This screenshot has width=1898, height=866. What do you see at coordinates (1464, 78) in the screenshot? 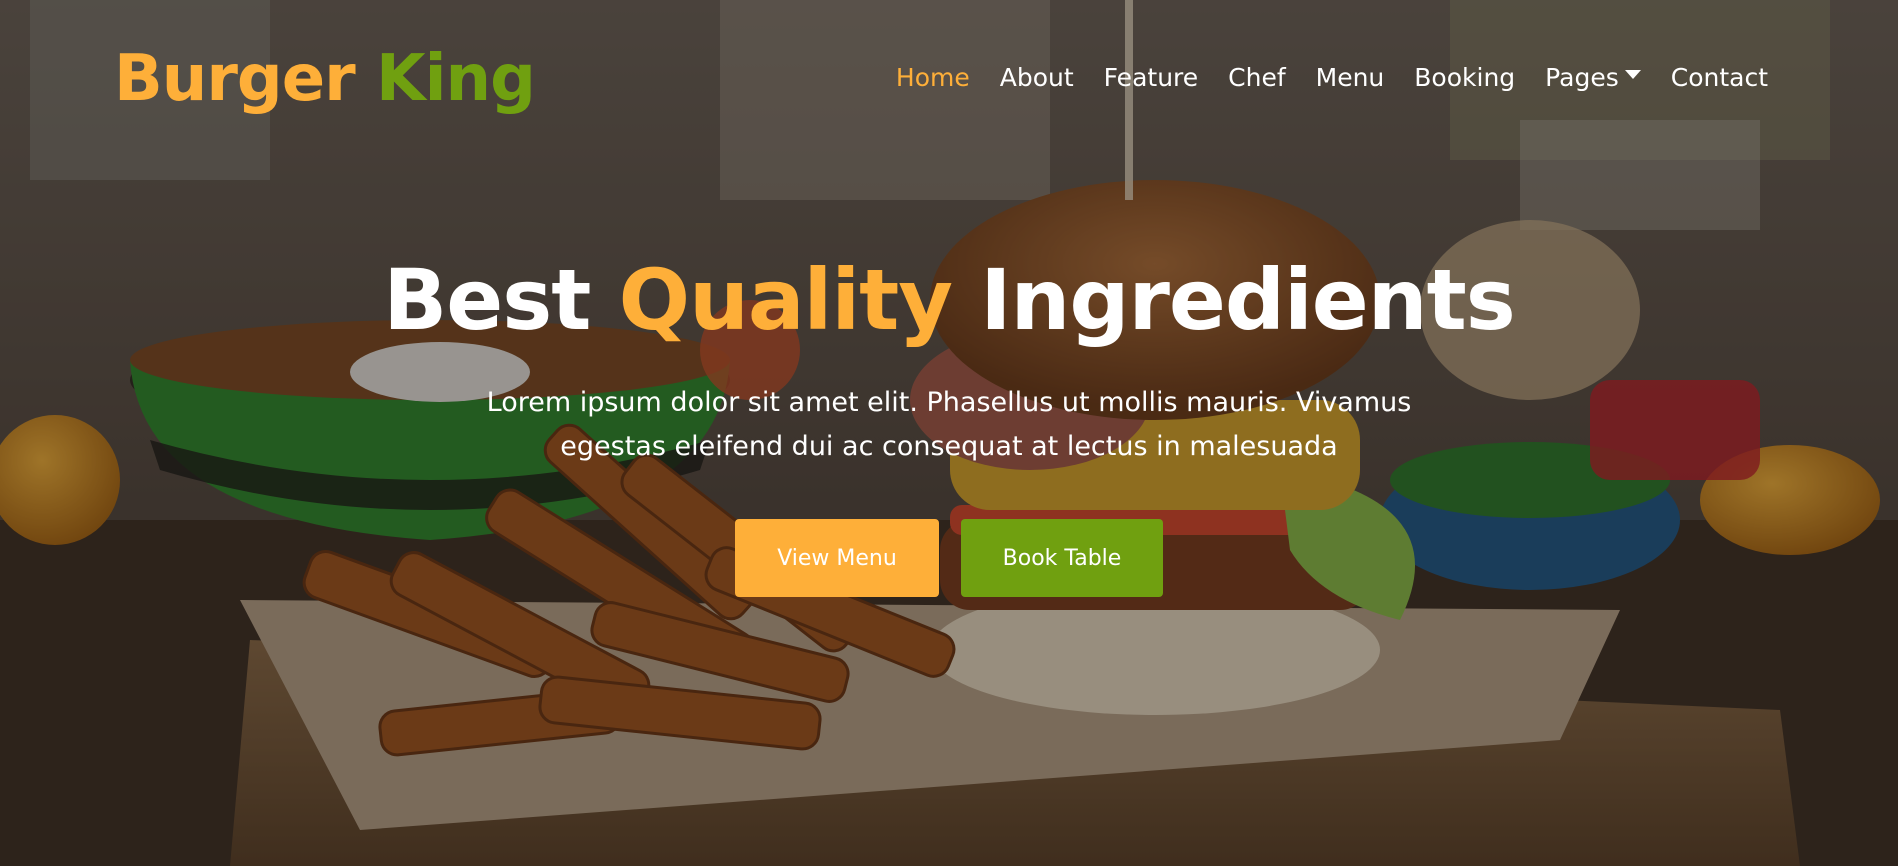
I see `nav-item-booking: Booking` at bounding box center [1464, 78].